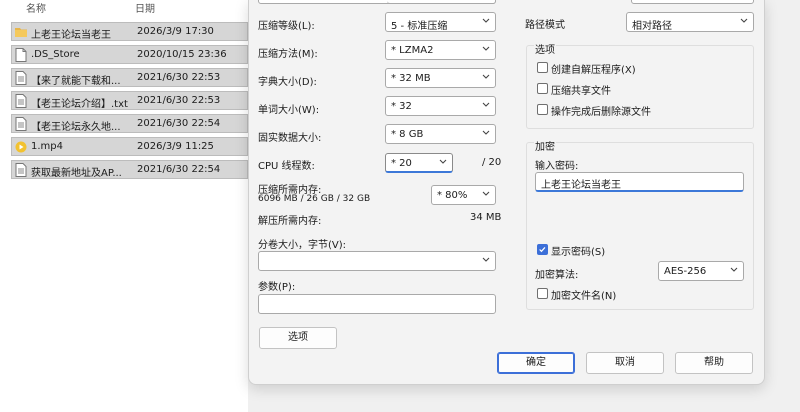 Image resolution: width=800 pixels, height=412 pixels. Describe the element at coordinates (419, 163) in the screenshot. I see `cpu-threads-combo: * 20` at that location.